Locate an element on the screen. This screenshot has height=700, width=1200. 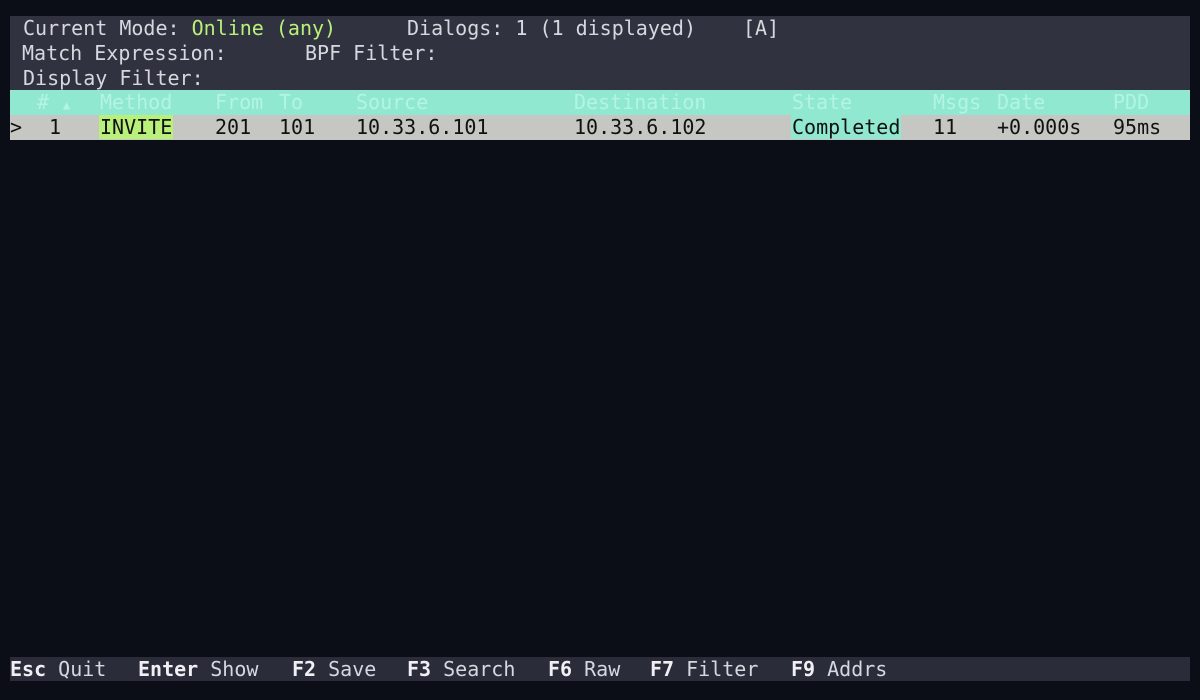
column-destination: Destination is located at coordinates (640, 102).